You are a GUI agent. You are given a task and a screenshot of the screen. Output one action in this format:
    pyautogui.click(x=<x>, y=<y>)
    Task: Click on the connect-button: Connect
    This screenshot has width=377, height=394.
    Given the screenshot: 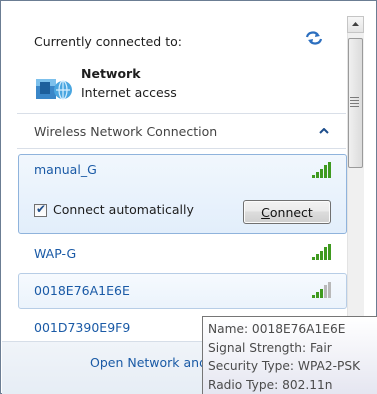 What is the action you would take?
    pyautogui.click(x=287, y=212)
    